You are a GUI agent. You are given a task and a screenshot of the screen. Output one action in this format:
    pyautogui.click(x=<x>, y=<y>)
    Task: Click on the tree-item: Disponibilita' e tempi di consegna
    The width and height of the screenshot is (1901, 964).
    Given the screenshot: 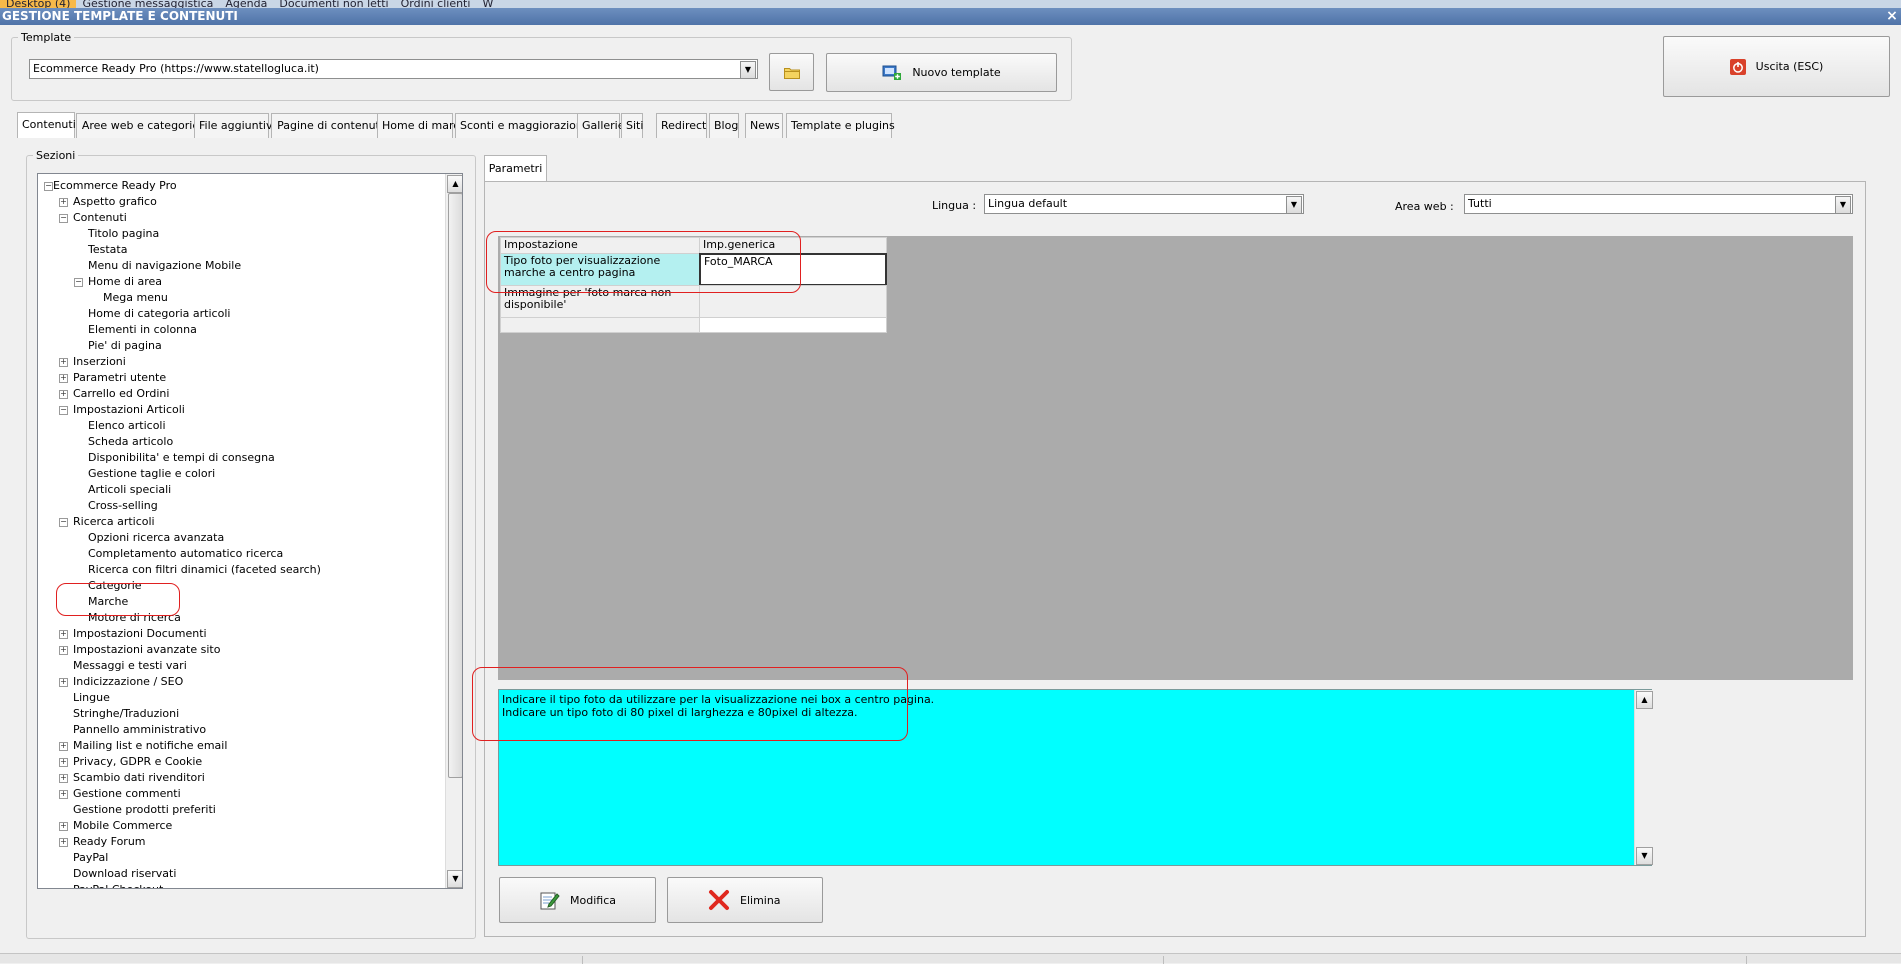 What is the action you would take?
    pyautogui.click(x=240, y=458)
    